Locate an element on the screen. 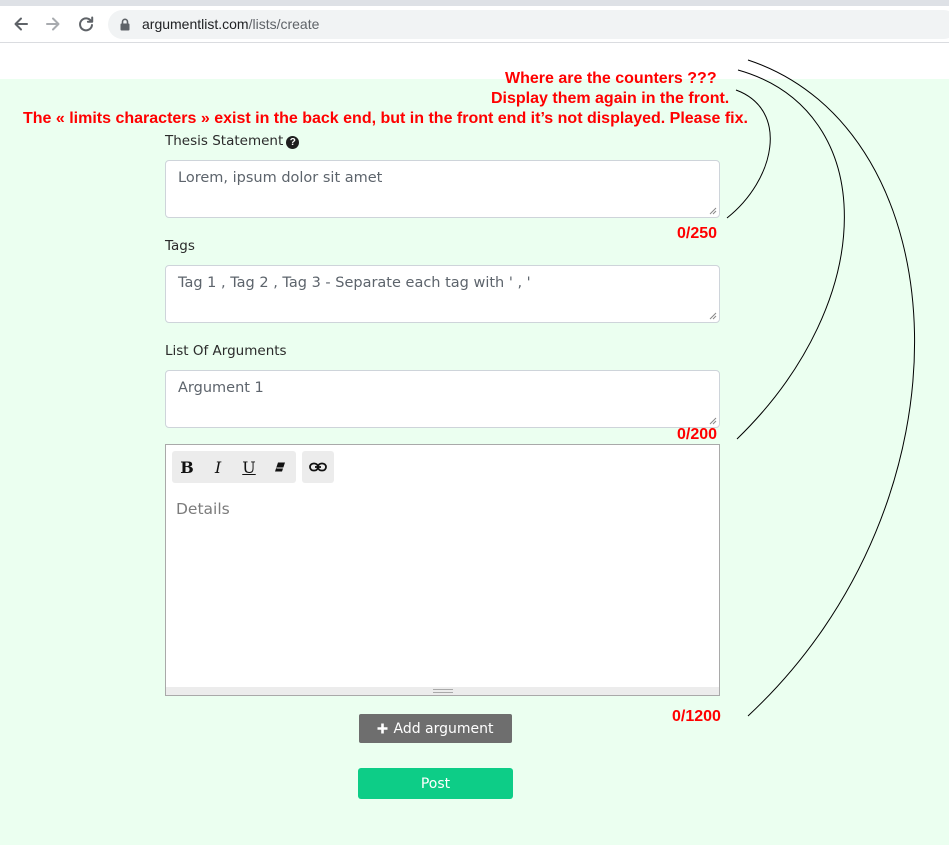  forward-button is located at coordinates (53, 24).